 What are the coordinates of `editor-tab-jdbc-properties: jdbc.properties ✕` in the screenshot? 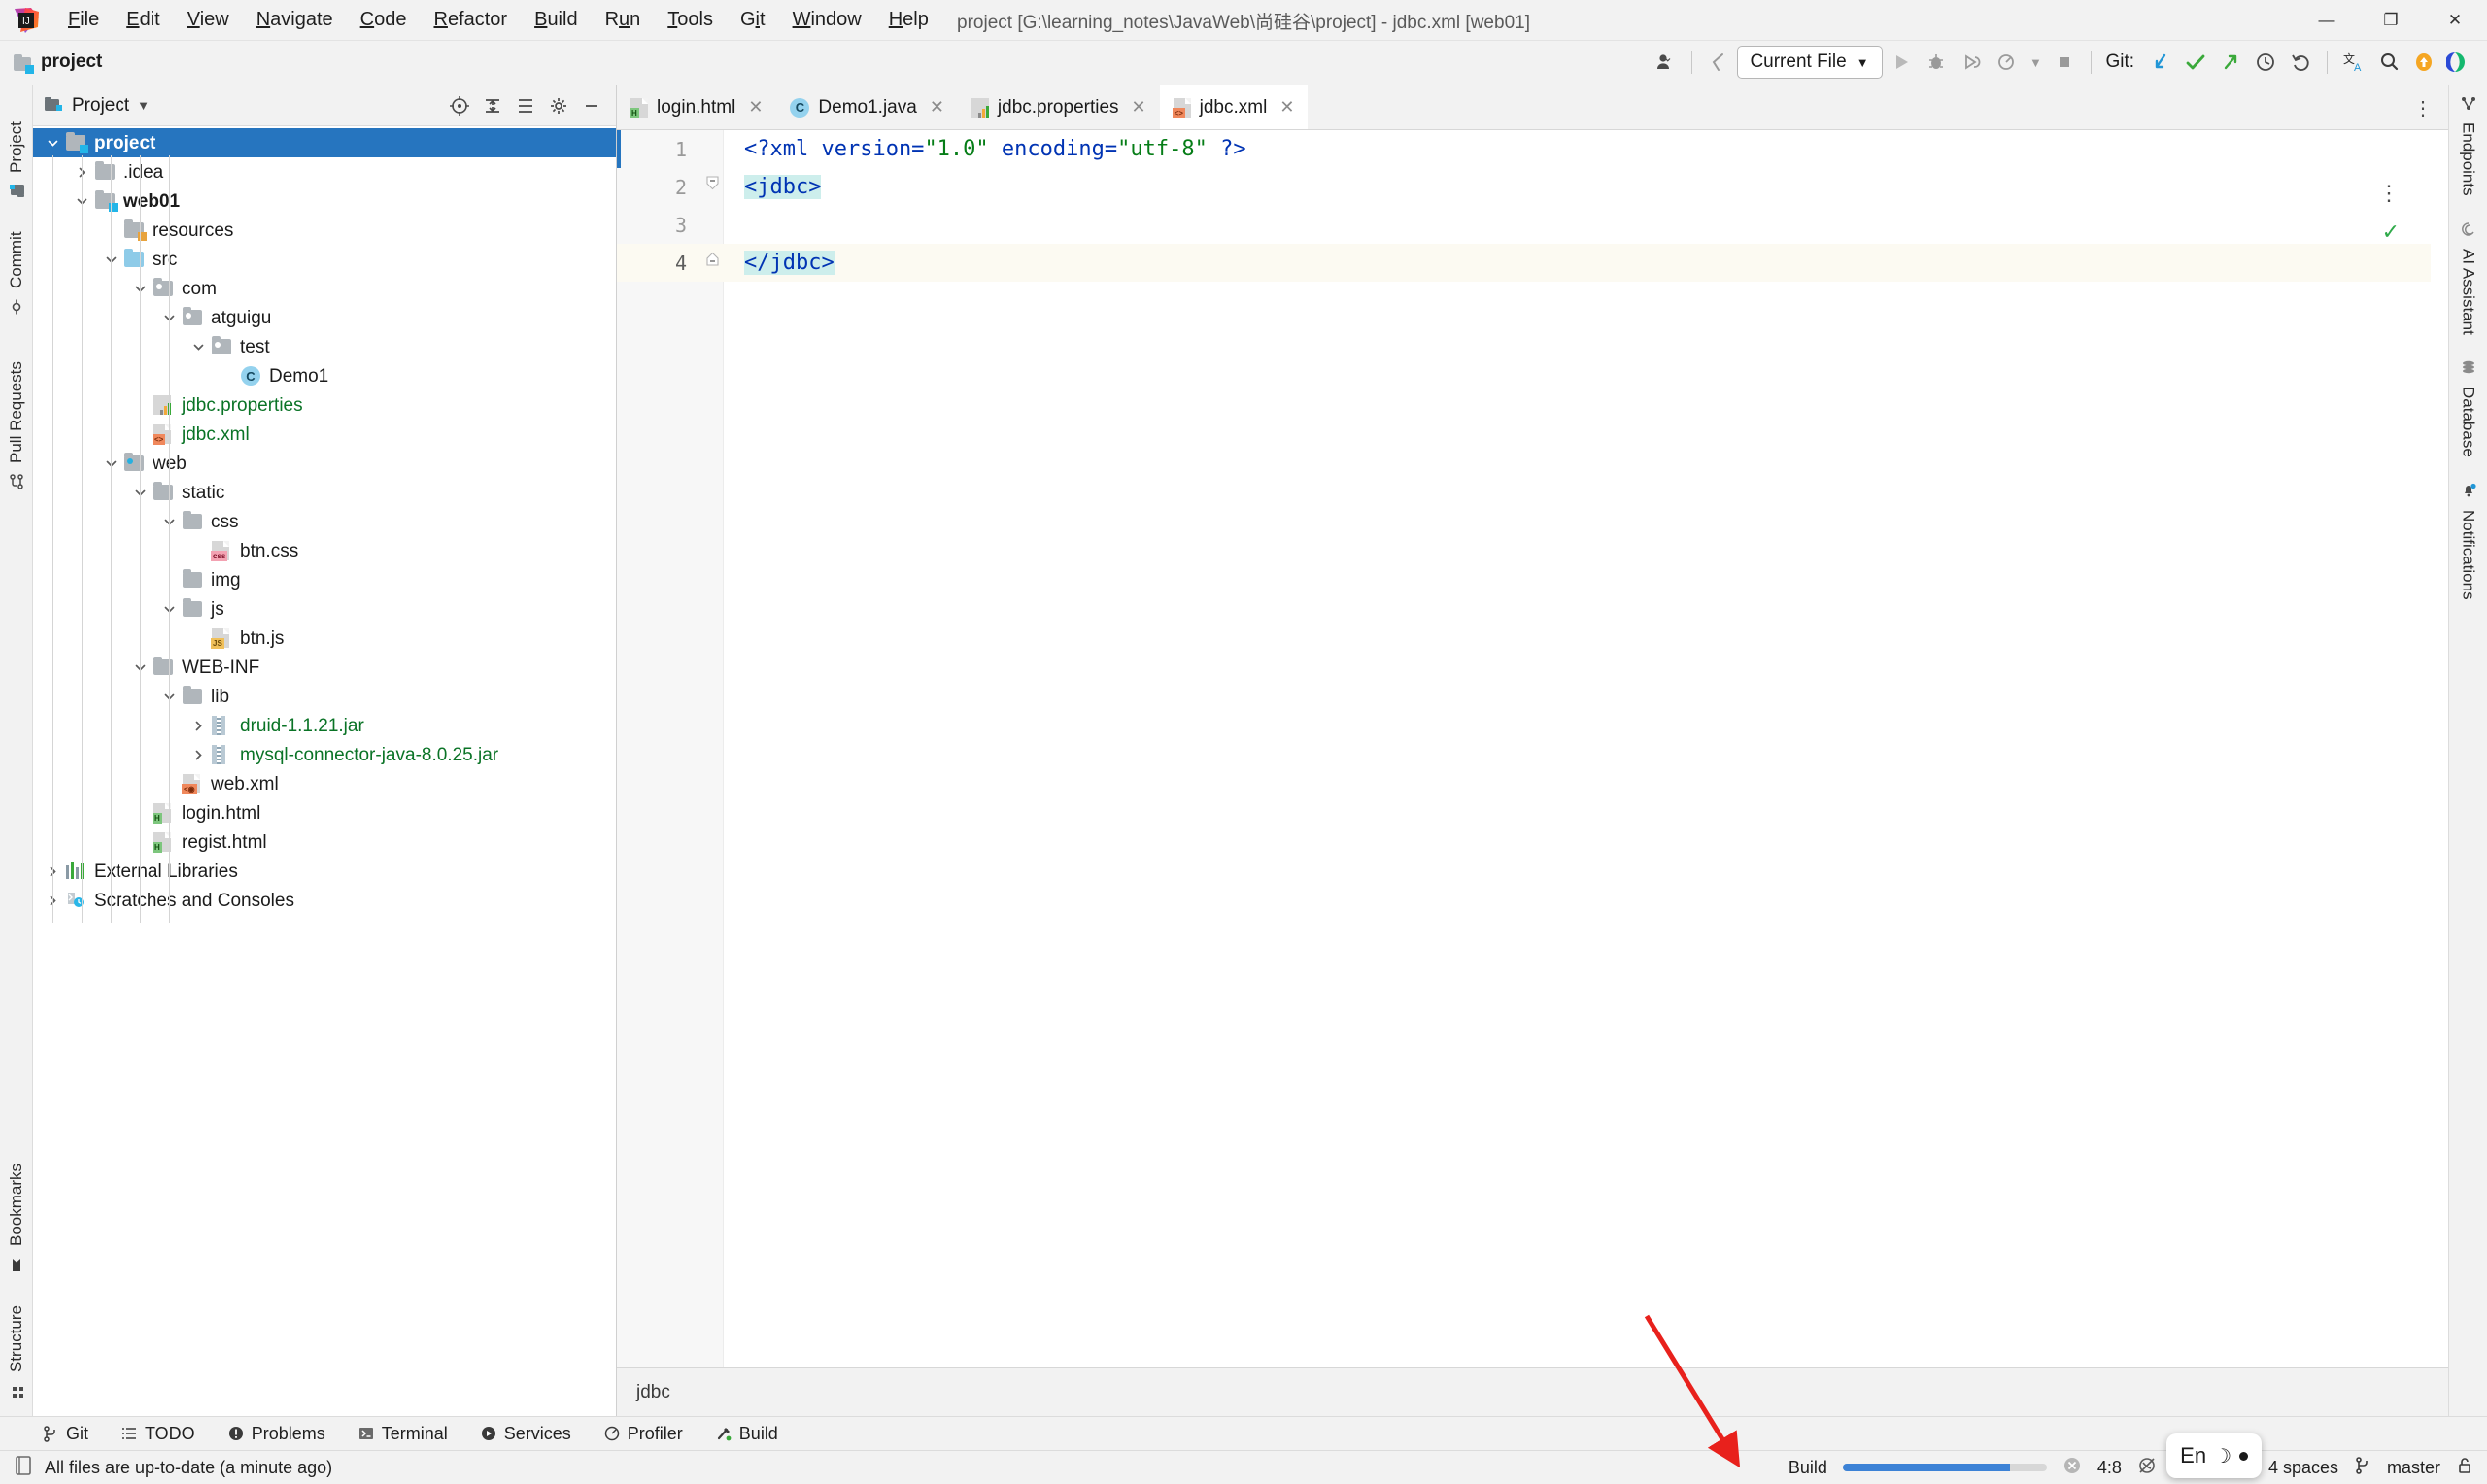 It's located at (1059, 107).